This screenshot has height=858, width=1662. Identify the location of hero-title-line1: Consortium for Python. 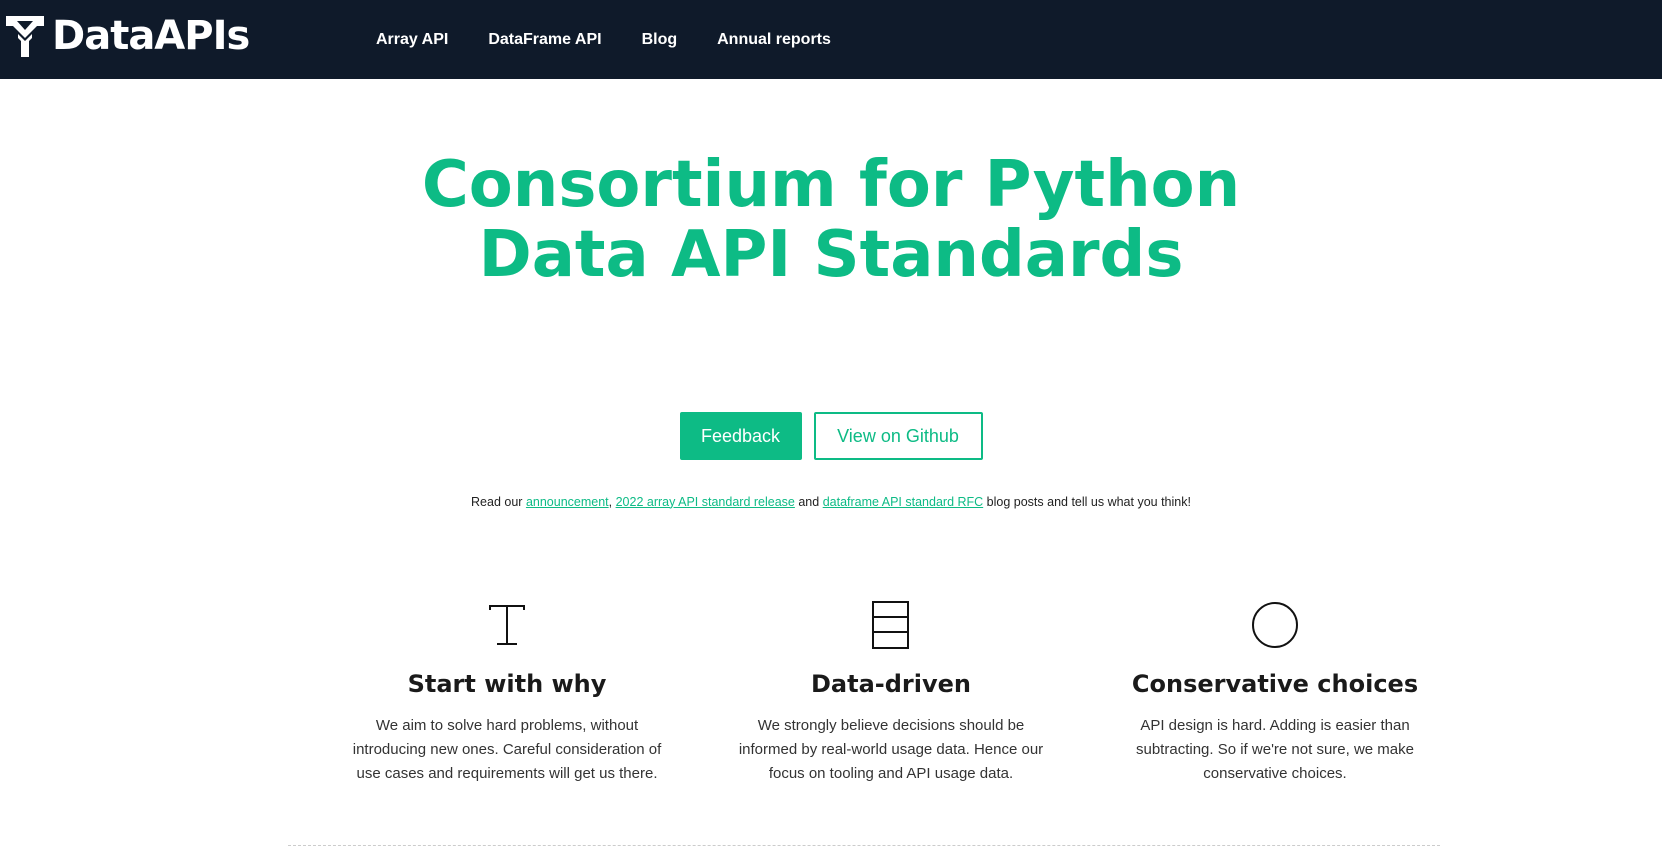
(831, 185).